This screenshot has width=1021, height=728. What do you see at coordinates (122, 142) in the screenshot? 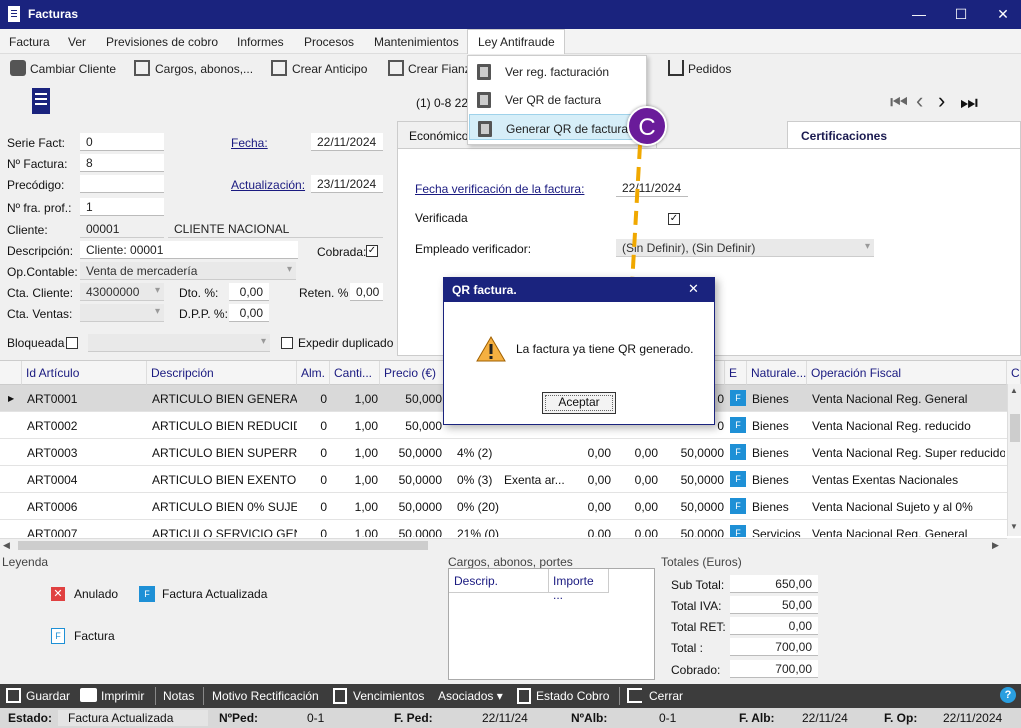
I see `serie-field: 0` at bounding box center [122, 142].